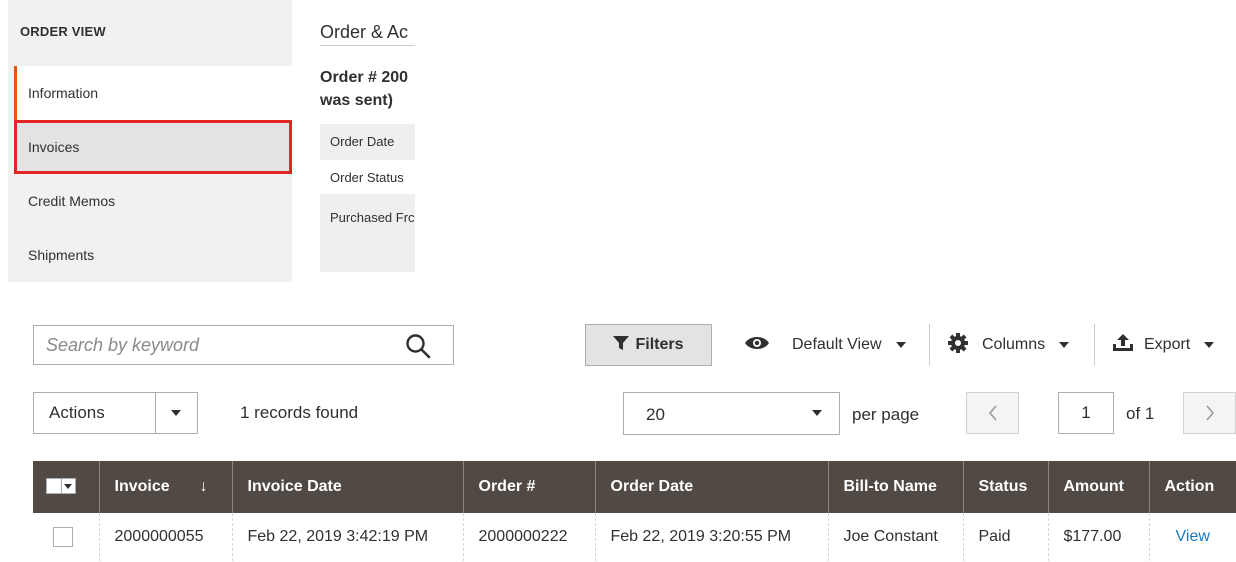 This screenshot has height=562, width=1236. Describe the element at coordinates (142, 486) in the screenshot. I see `column-label: Invoice` at that location.